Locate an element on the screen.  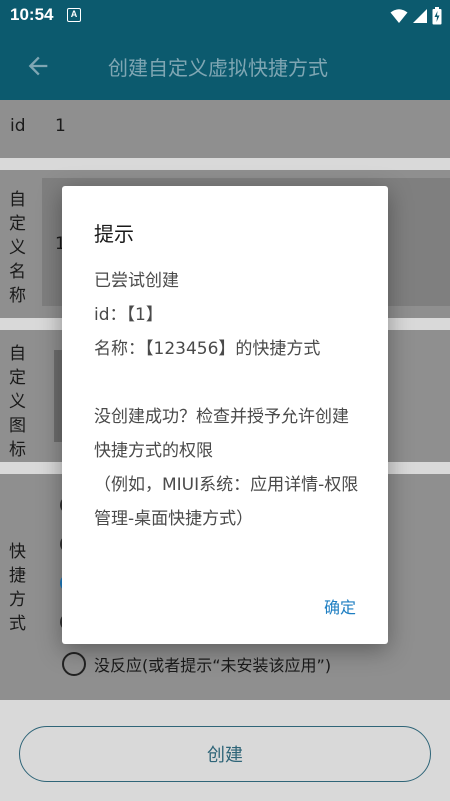
a-letter-icon: A is located at coordinates (74, 15).